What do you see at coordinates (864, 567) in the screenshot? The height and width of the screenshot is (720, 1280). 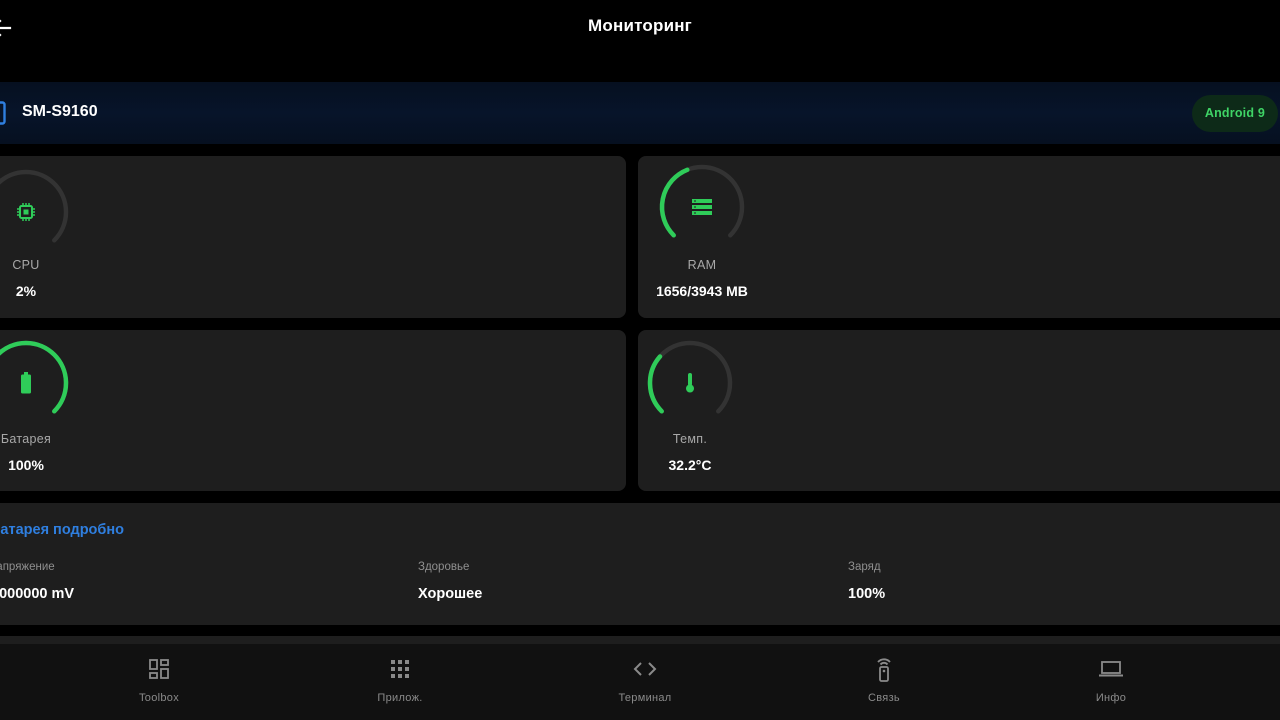 I see `charge-label: Заряд` at bounding box center [864, 567].